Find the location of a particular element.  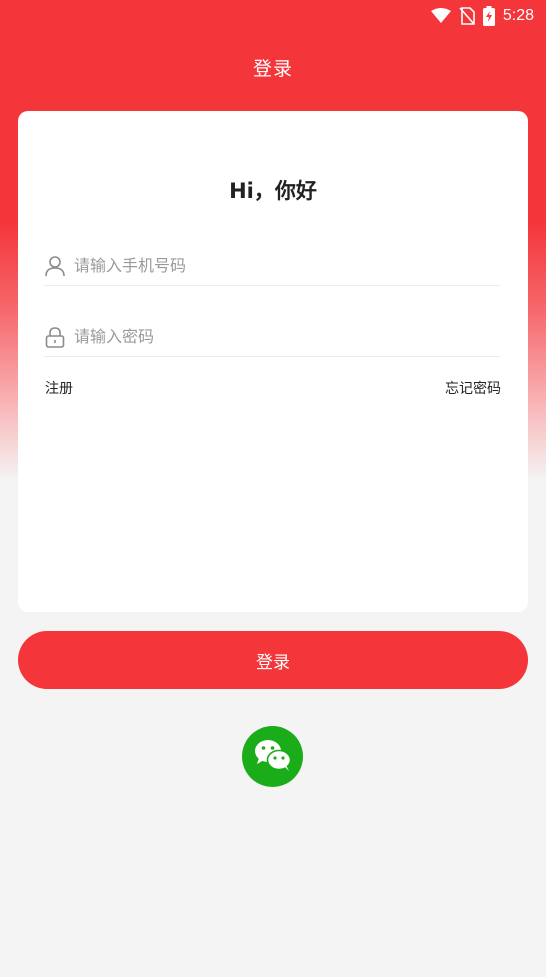

status-time: 5:28 is located at coordinates (518, 15).